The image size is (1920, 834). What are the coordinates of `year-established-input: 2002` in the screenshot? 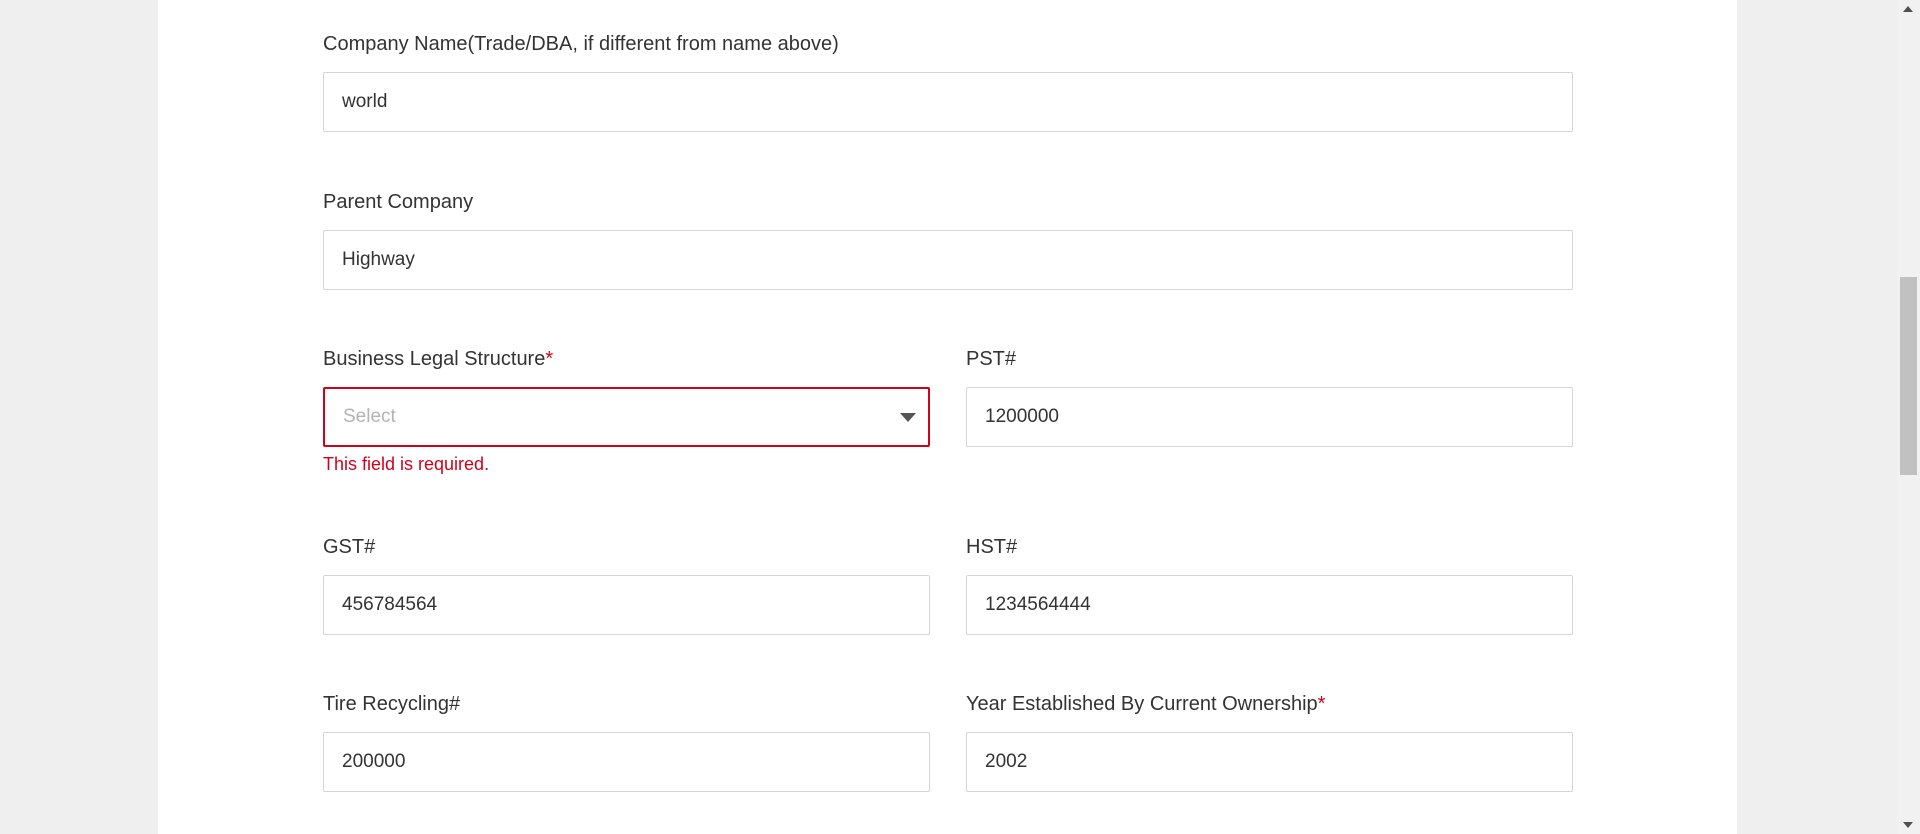 It's located at (1269, 762).